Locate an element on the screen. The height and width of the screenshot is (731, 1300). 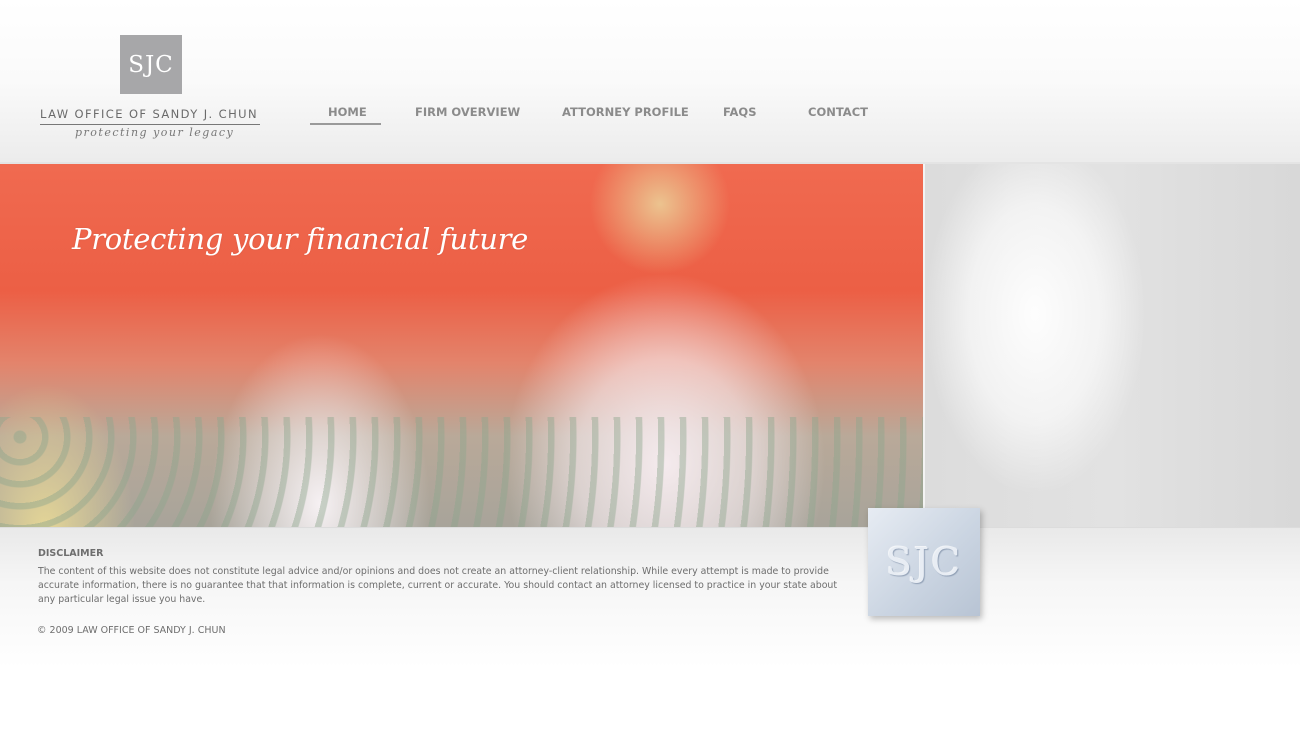
copyright-text: © 2009 LAW OFFICE OF SANDY J. CHUN is located at coordinates (131, 630).